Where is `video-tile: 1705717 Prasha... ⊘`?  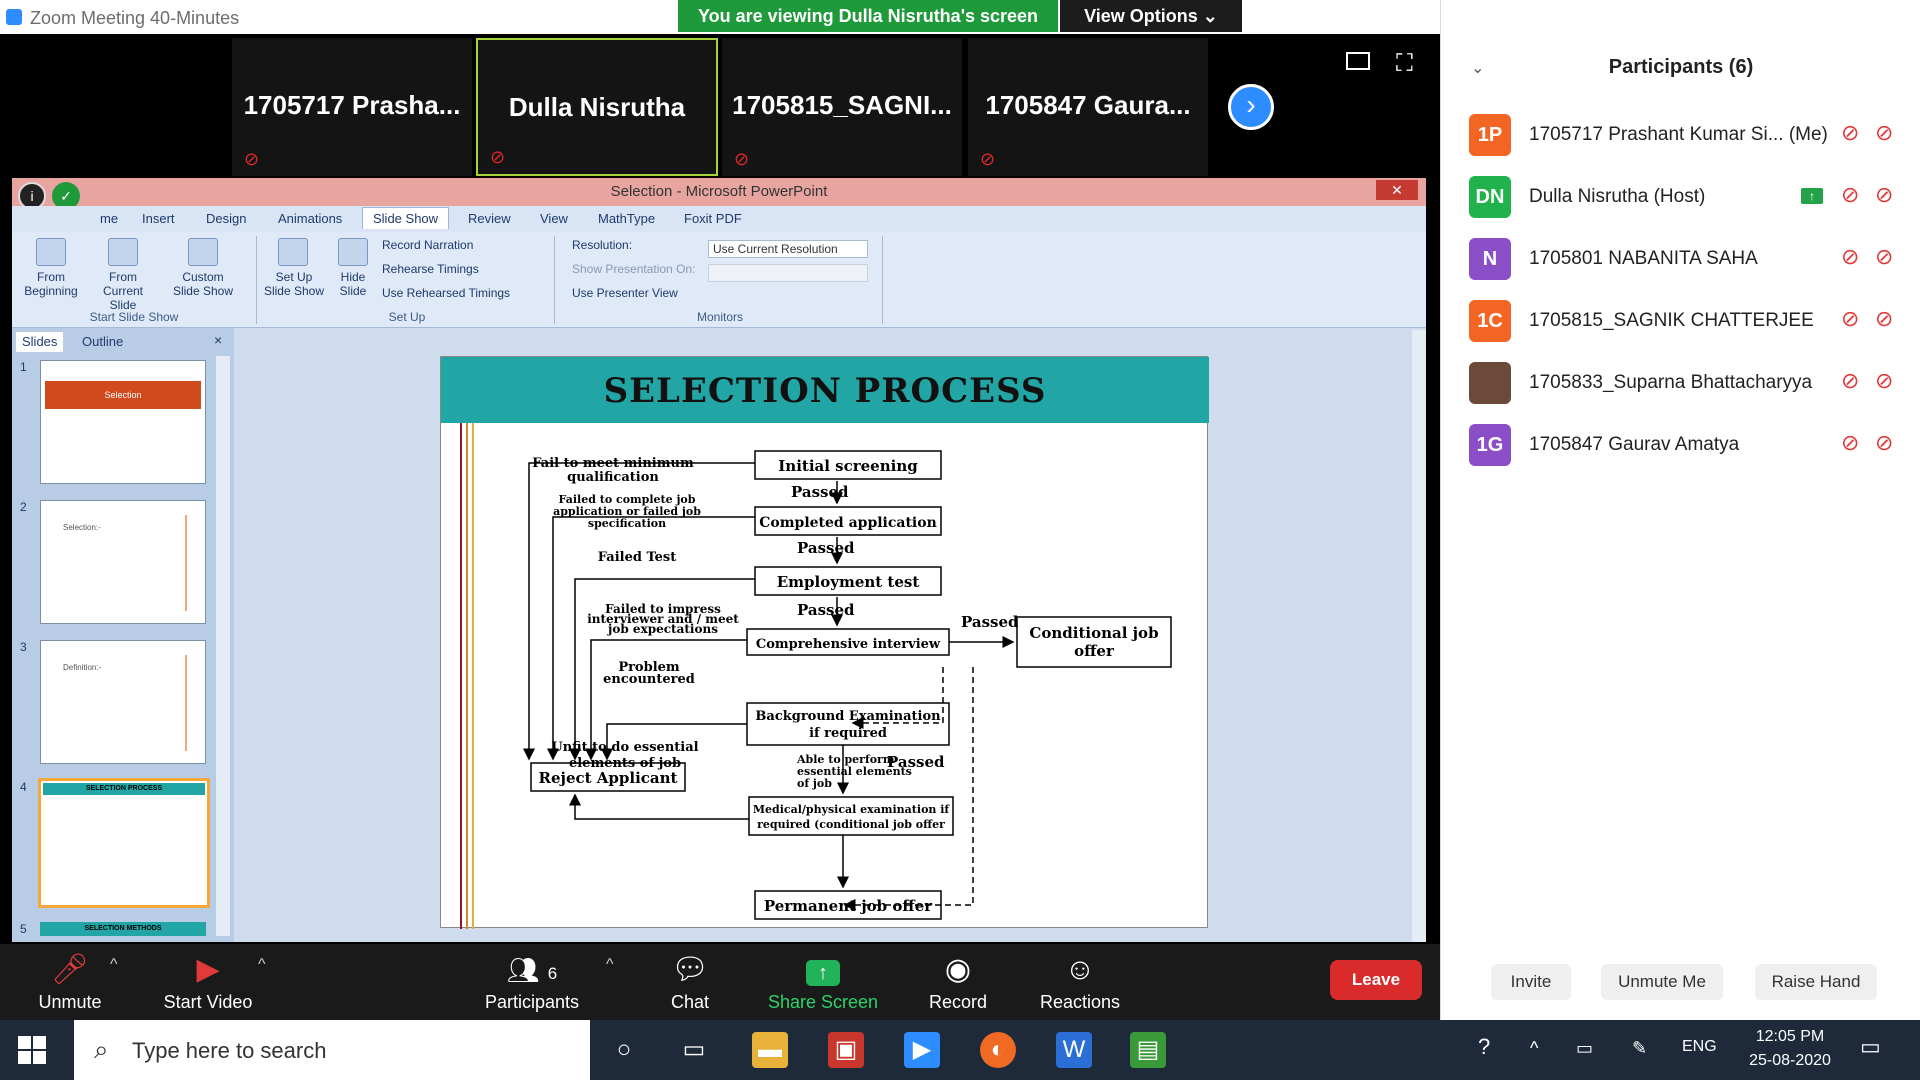
video-tile: 1705717 Prasha... ⊘ is located at coordinates (352, 107).